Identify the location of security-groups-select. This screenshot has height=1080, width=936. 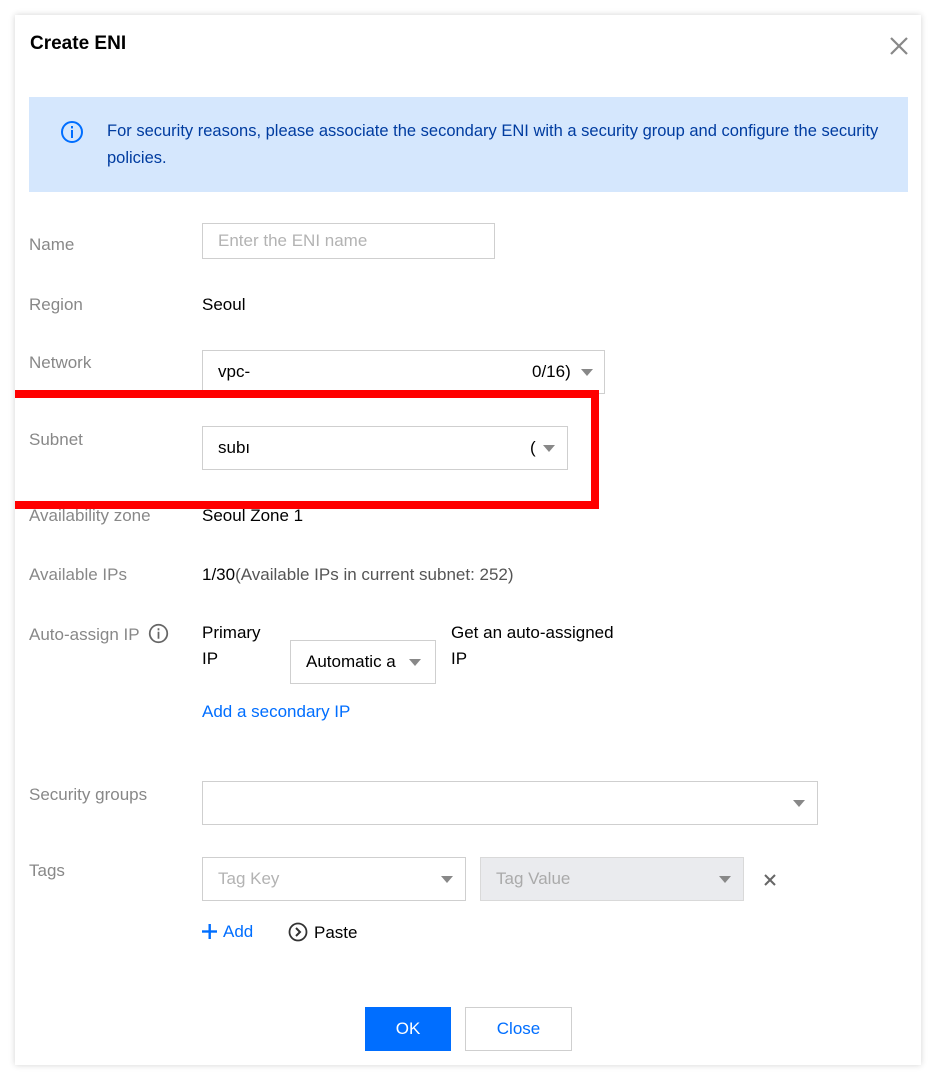
(510, 803).